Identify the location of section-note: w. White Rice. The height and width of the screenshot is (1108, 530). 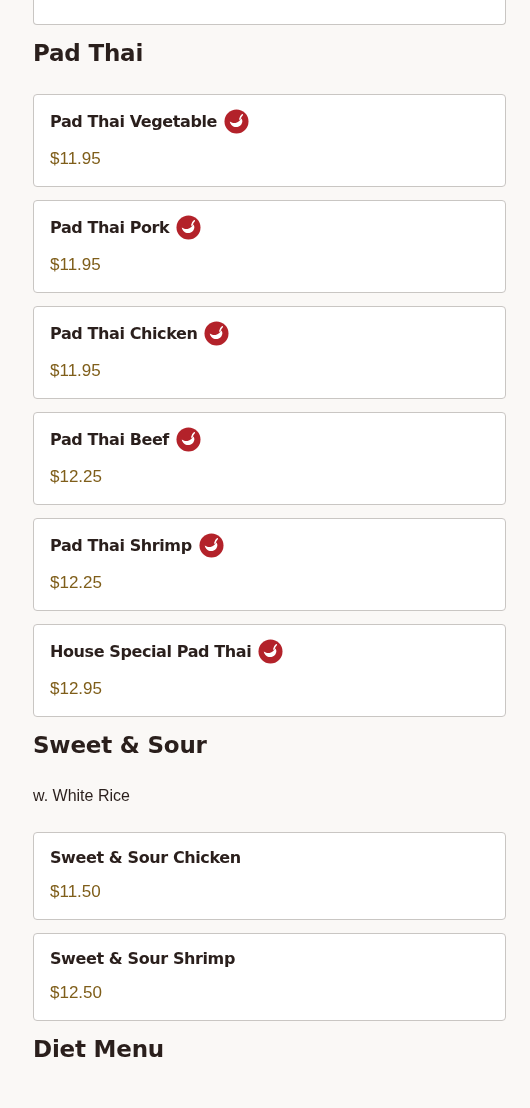
(82, 796).